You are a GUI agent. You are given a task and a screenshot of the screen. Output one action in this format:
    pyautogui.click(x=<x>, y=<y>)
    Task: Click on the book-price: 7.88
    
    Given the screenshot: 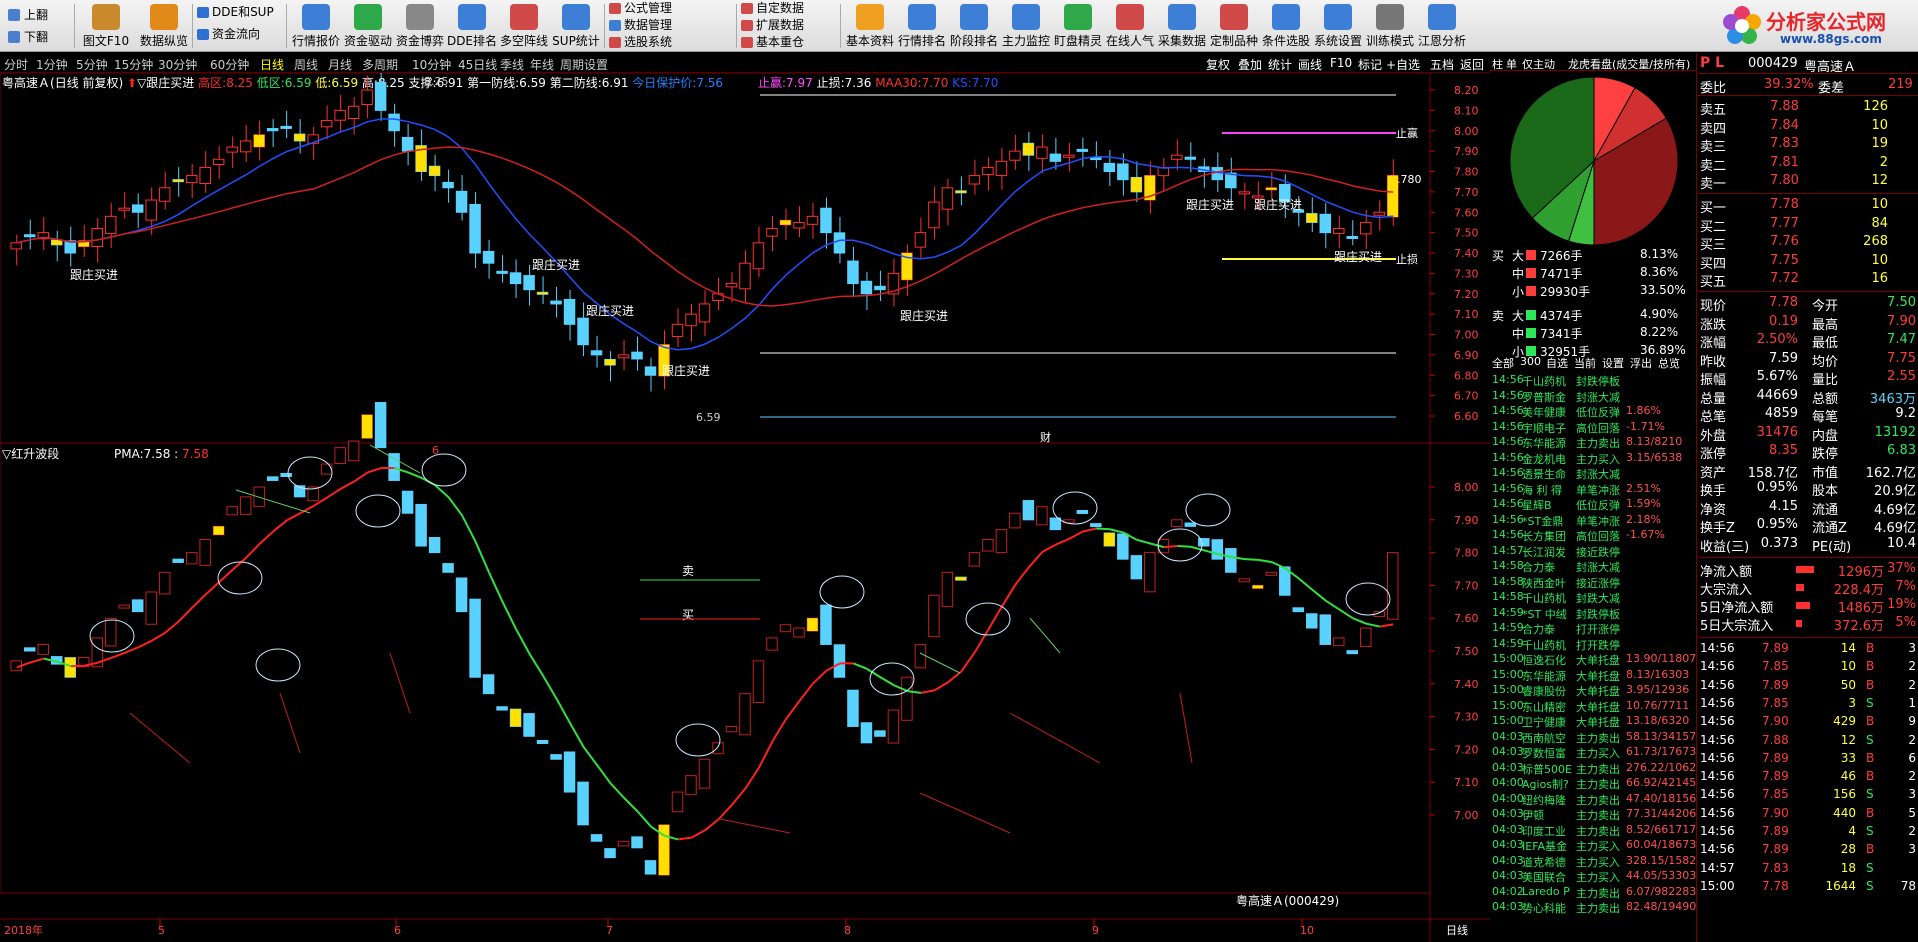 What is the action you would take?
    pyautogui.click(x=1784, y=106)
    